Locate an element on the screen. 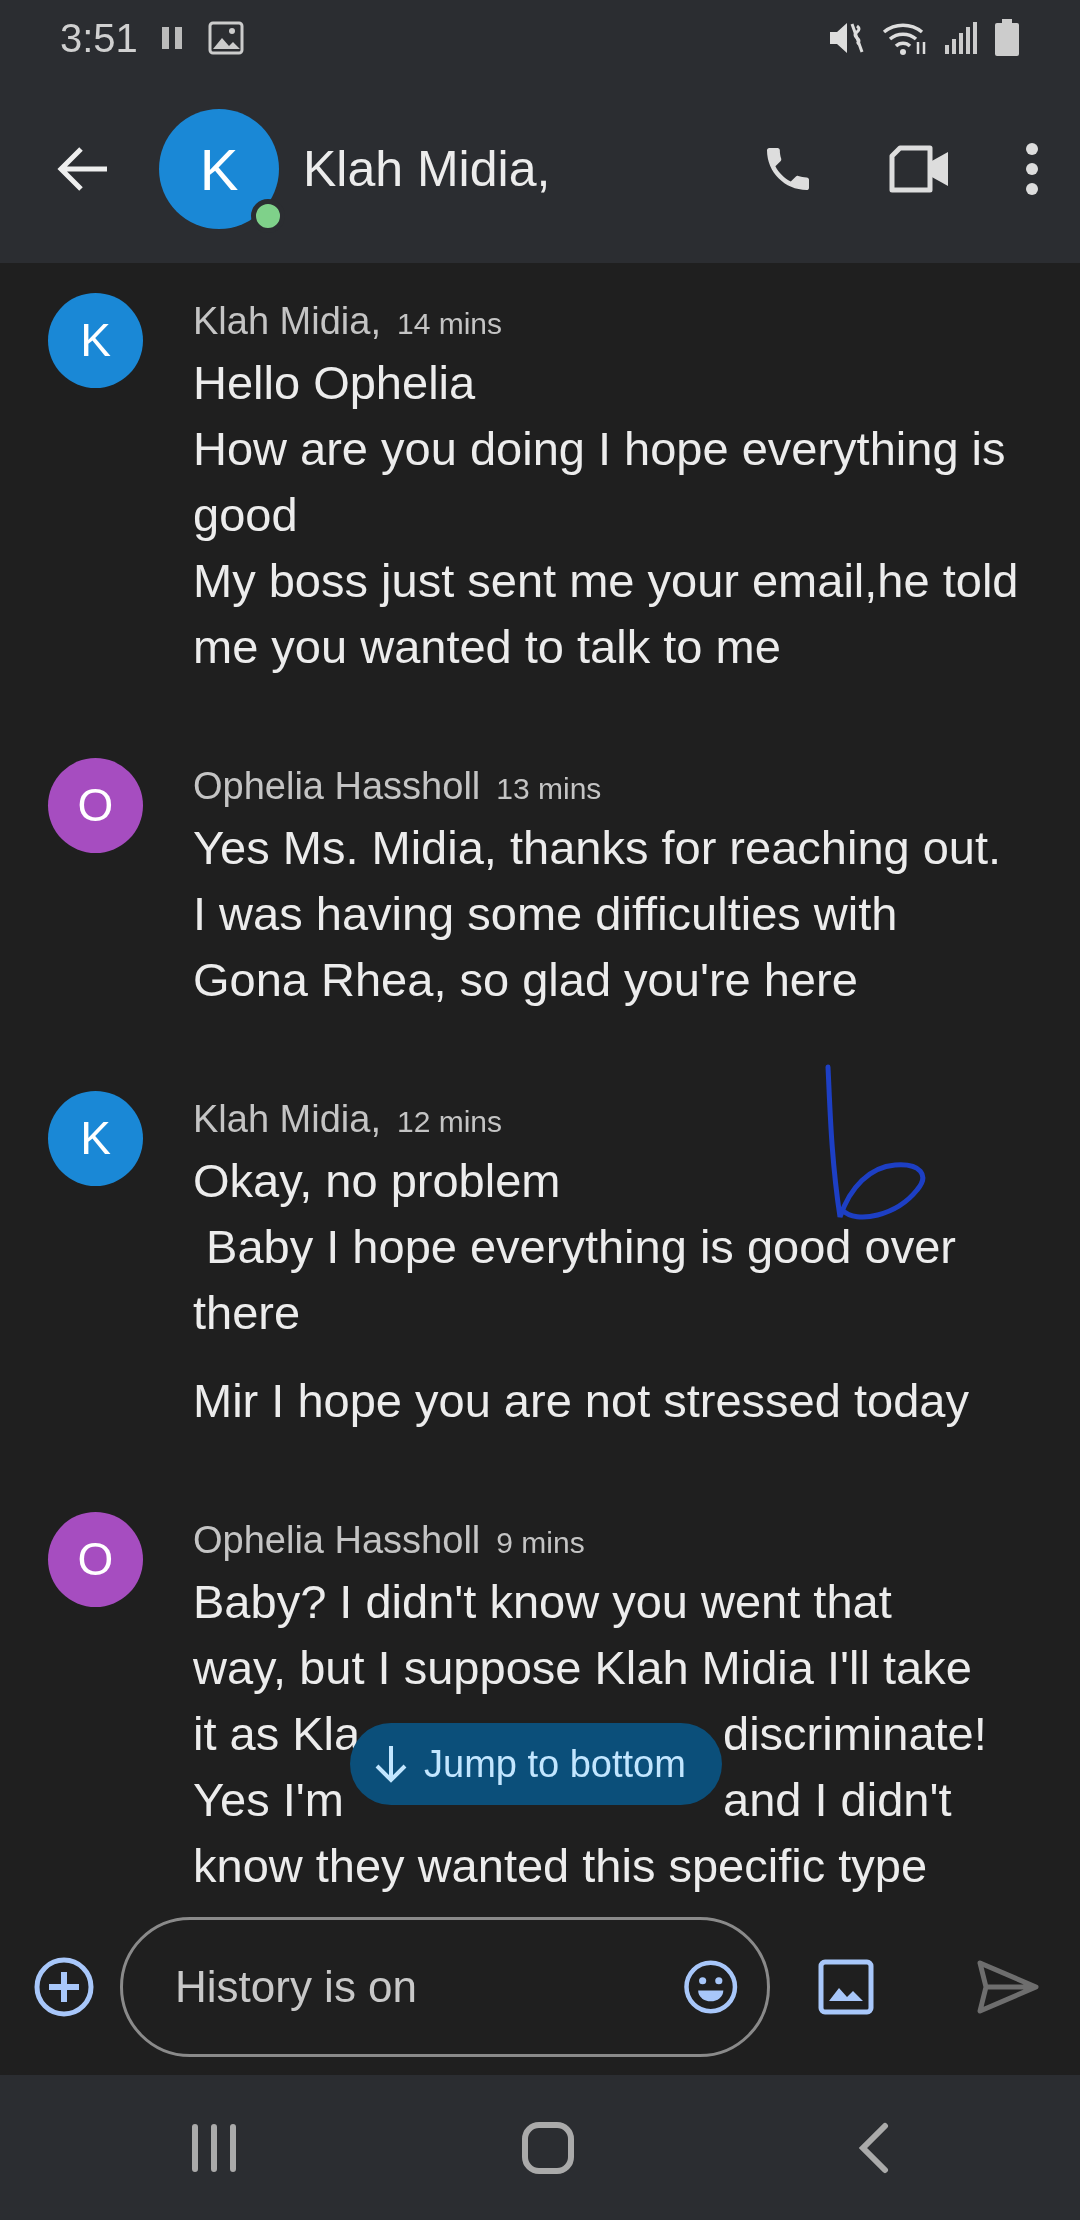  send-button is located at coordinates (1008, 1986).